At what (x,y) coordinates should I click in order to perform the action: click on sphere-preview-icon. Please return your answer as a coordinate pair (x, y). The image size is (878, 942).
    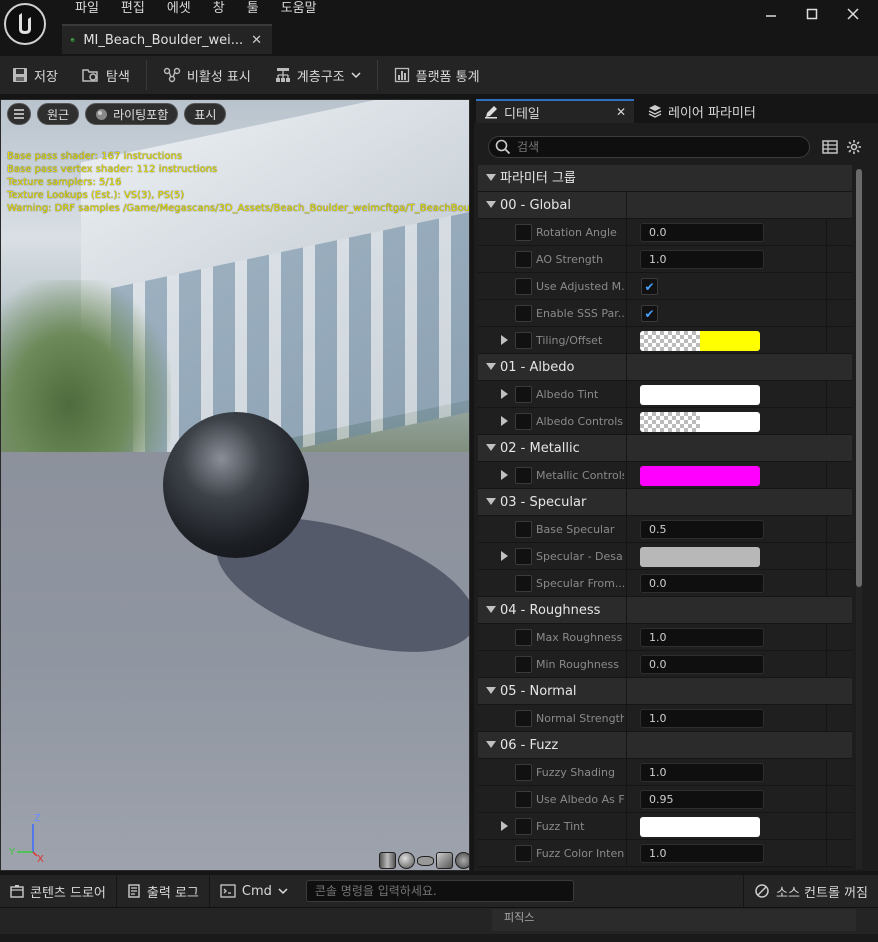
    Looking at the image, I should click on (406, 860).